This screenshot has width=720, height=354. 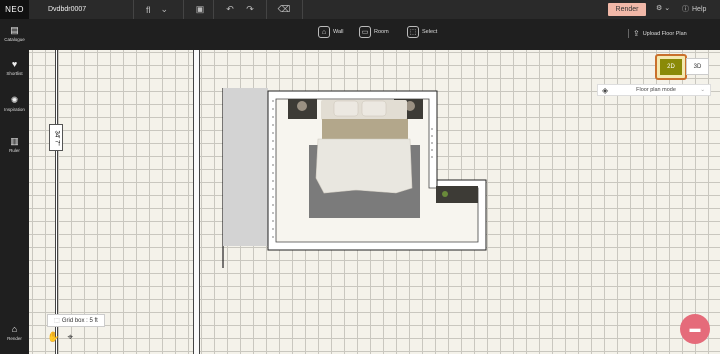 I want to click on grid-icon: ⬚, so click(x=57, y=321).